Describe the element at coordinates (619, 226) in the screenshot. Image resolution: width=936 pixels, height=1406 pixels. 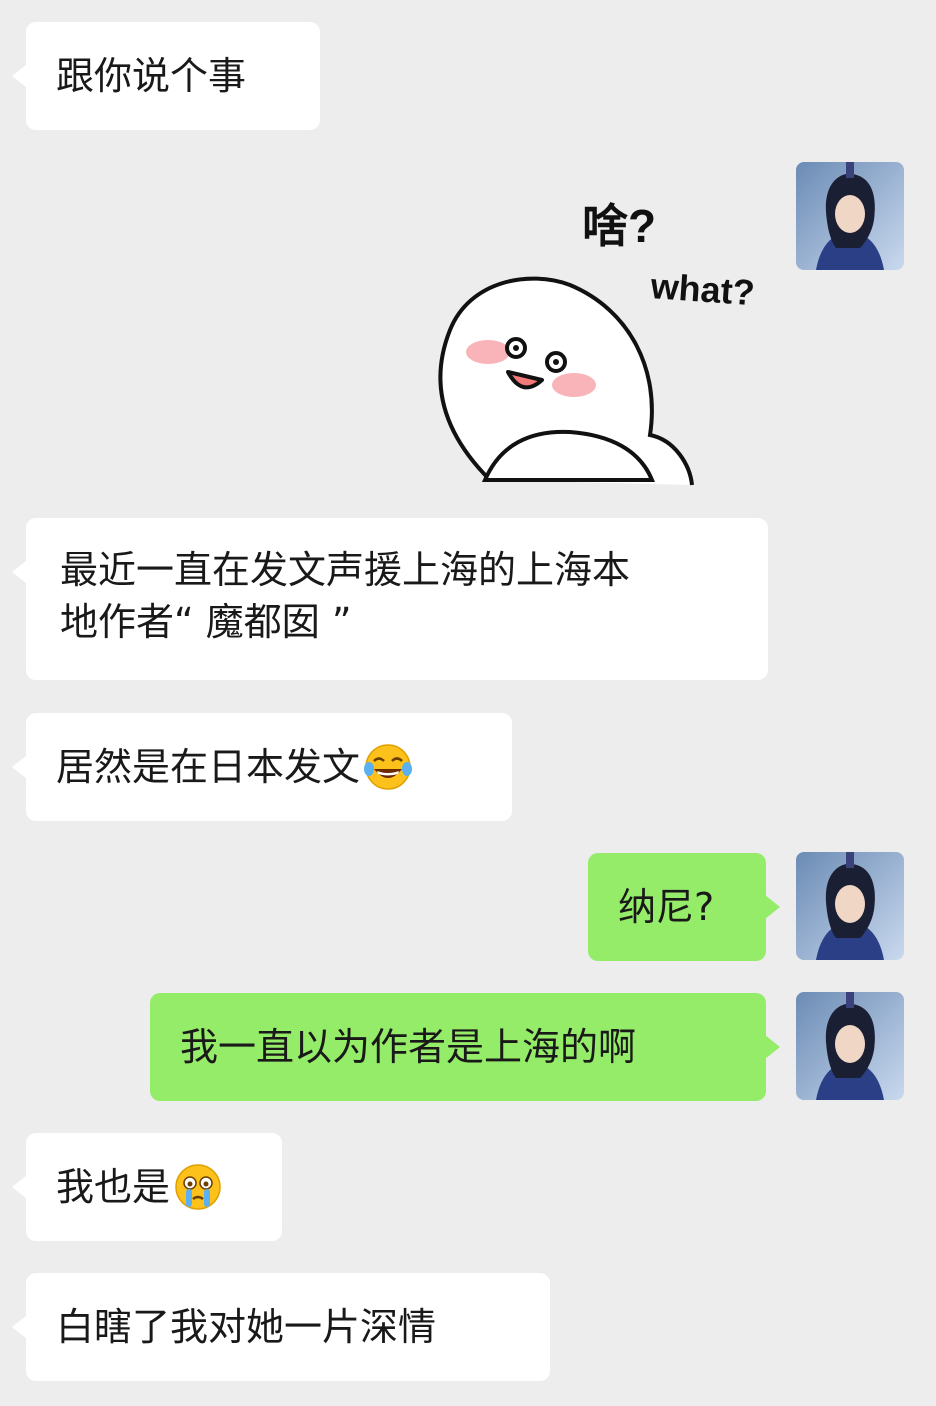
I see `sticker-text-sha: 啥?` at that location.